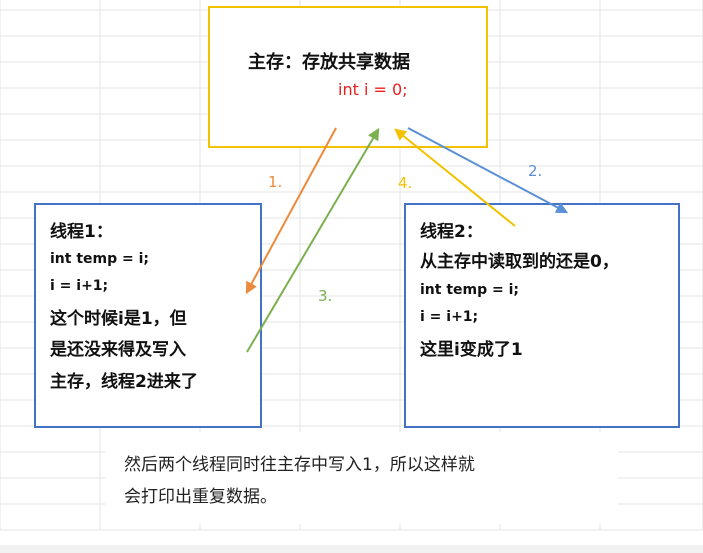 Image resolution: width=703 pixels, height=553 pixels. Describe the element at coordinates (81, 232) in the screenshot. I see `thread1-title: 线程1：` at that location.